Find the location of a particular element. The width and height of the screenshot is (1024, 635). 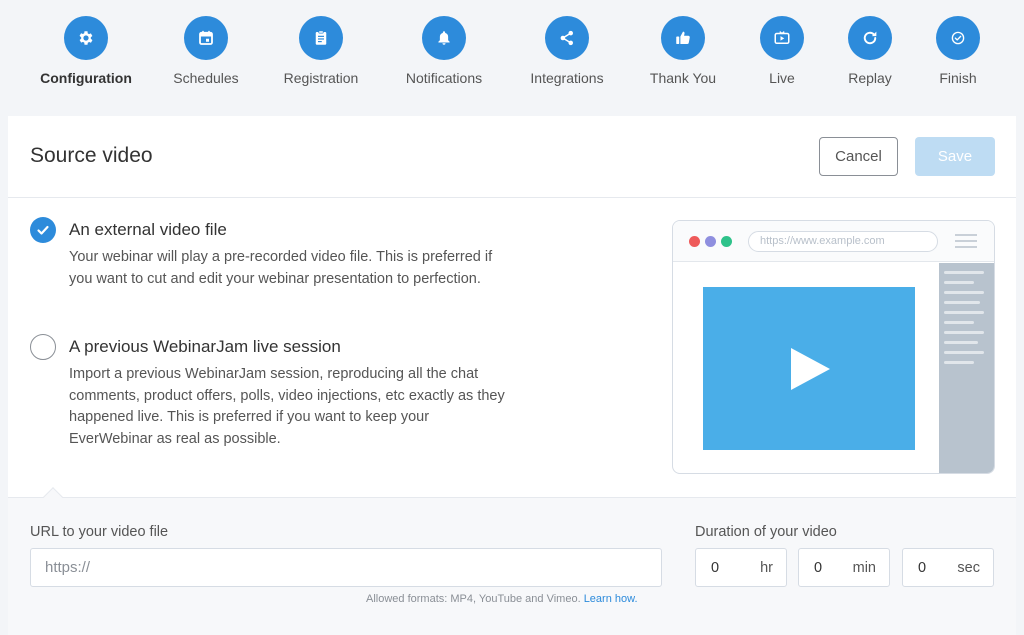

menu-icon is located at coordinates (966, 243).